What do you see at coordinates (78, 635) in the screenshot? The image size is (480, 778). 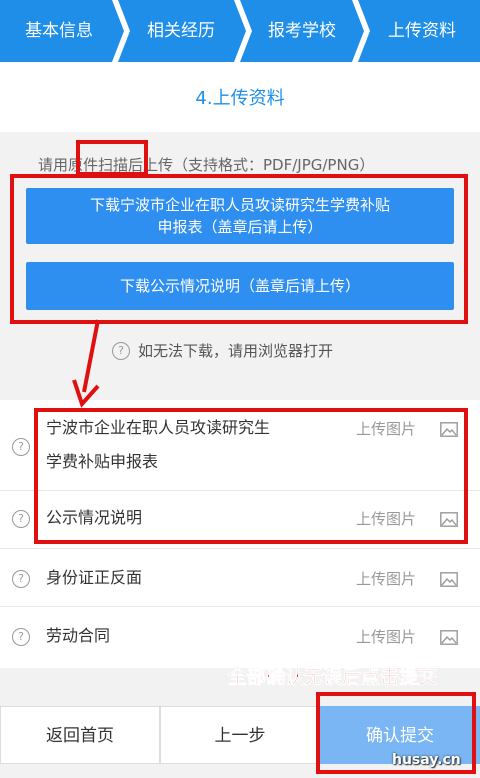 I see `upload-item-label: 劳动合同` at bounding box center [78, 635].